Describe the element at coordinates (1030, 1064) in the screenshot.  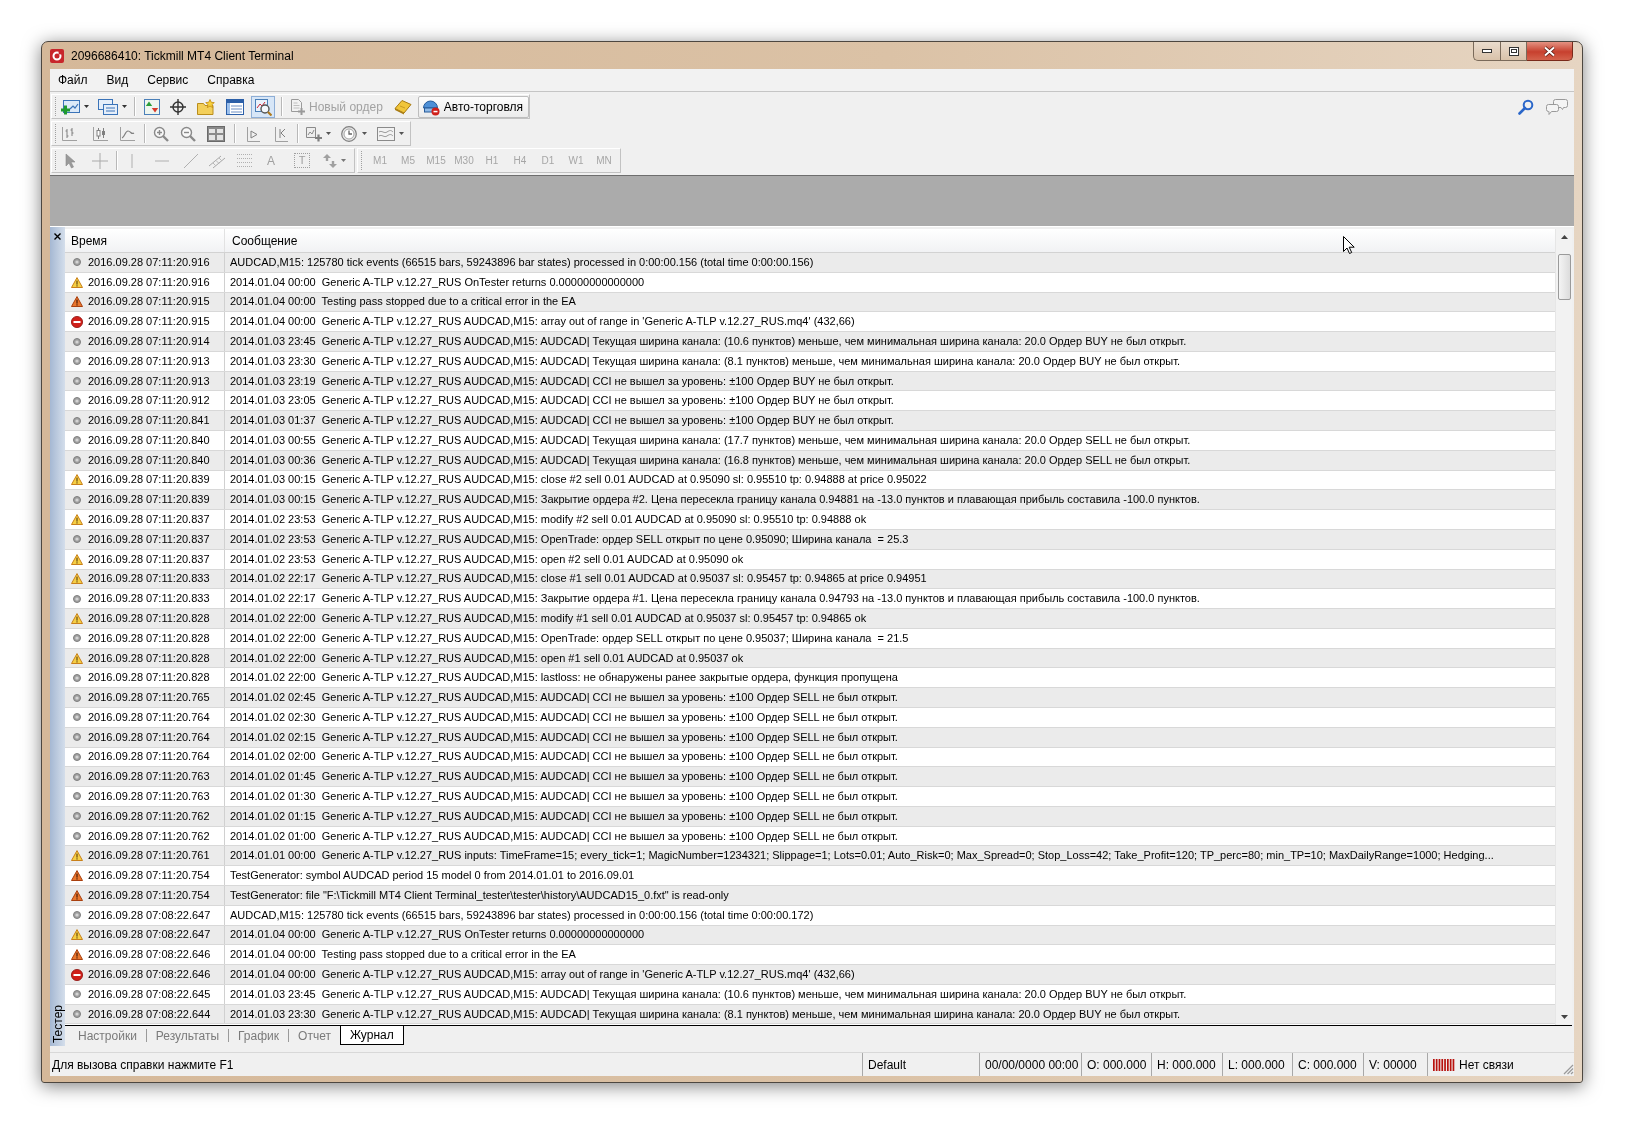
I see `date-time-readout: 00/00/0000 00:00` at that location.